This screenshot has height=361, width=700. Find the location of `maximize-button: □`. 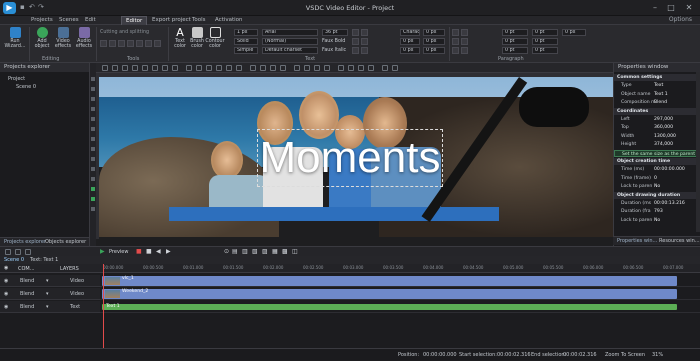

maximize-button: □ is located at coordinates (671, 8).